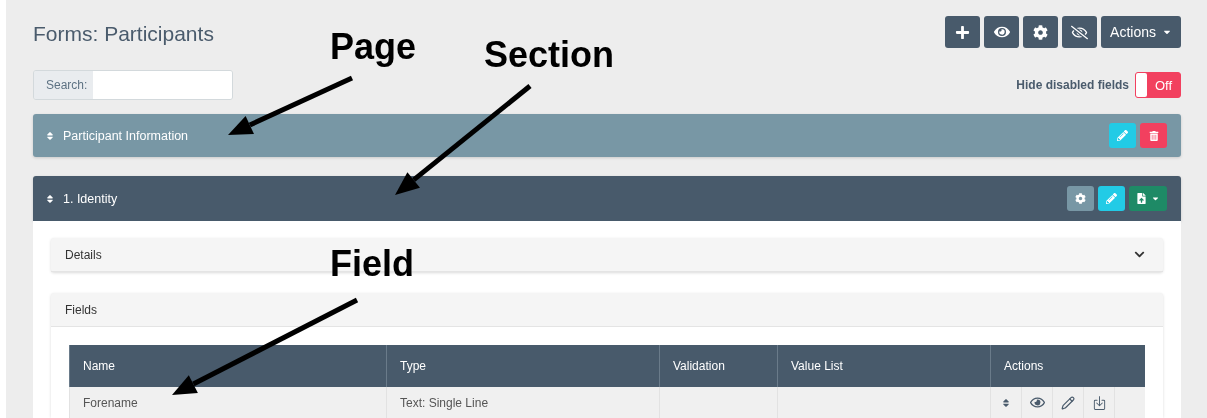 The image size is (1207, 418). Describe the element at coordinates (123, 34) in the screenshot. I see `page-title: Forms: Participants` at that location.